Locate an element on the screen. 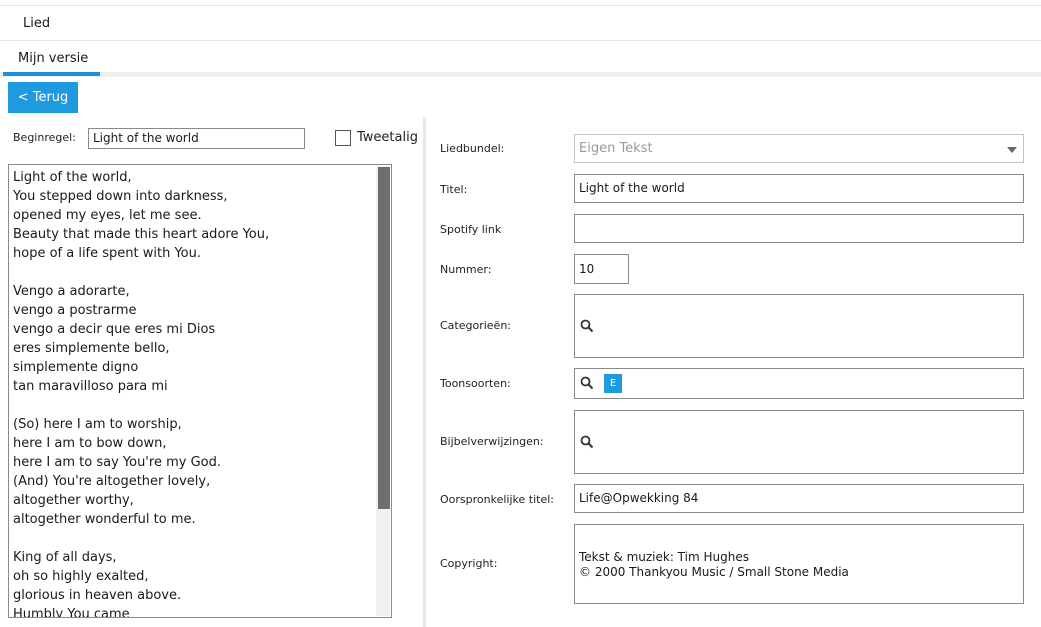  lyrics-scroll-thumb is located at coordinates (384, 338).